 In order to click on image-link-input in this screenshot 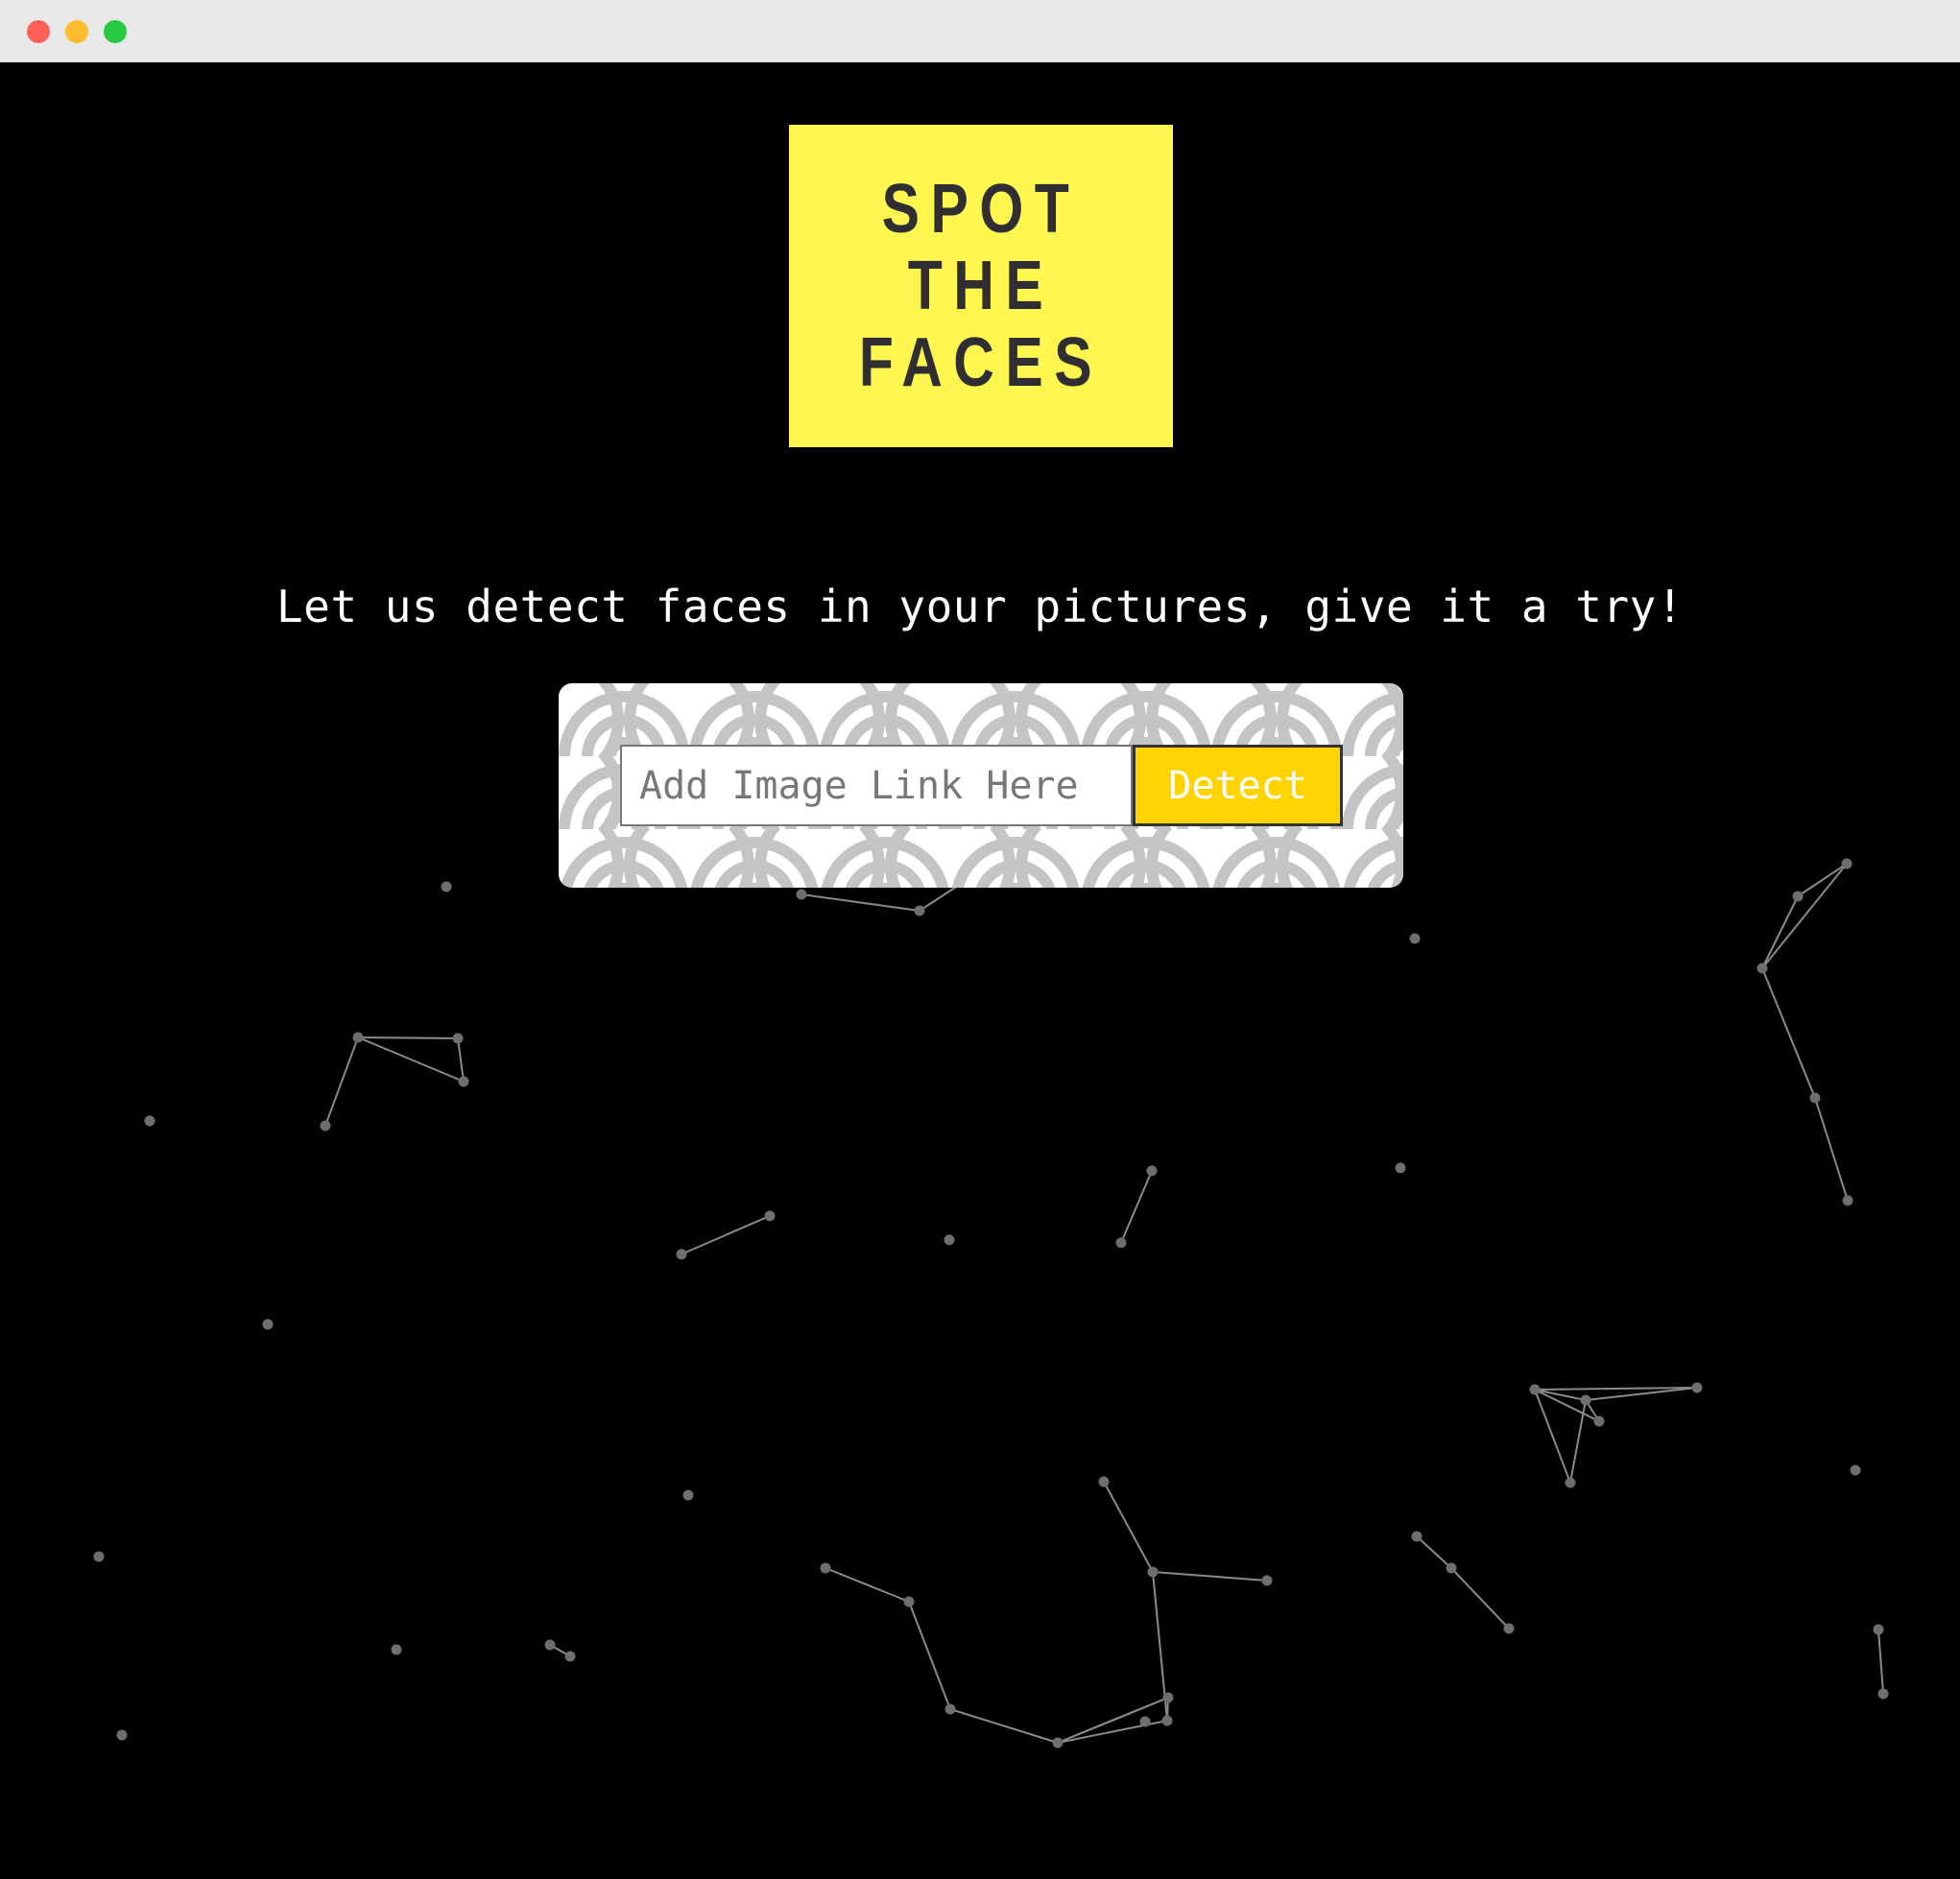, I will do `click(876, 785)`.